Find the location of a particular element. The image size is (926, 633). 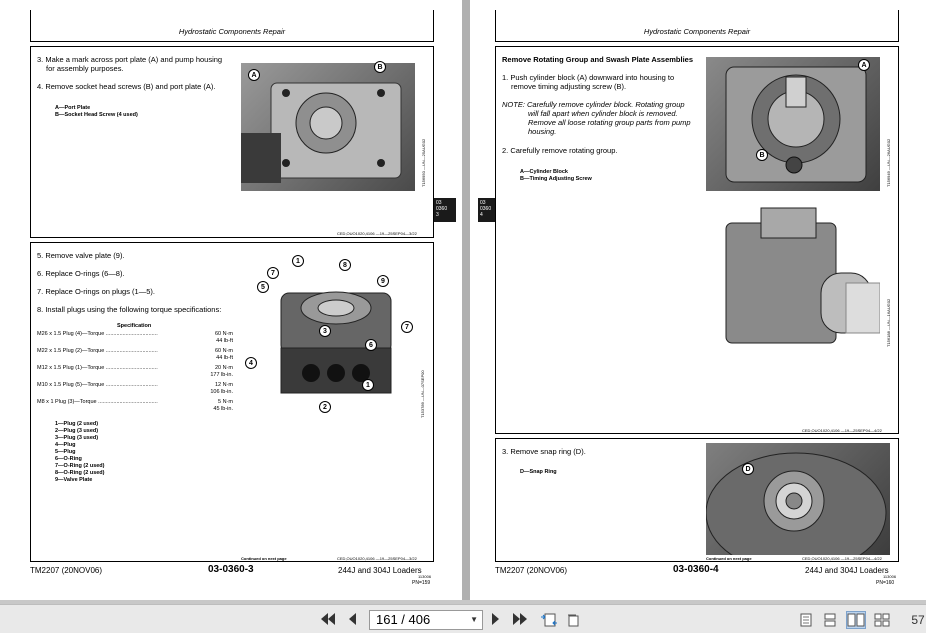

callout-b: B is located at coordinates (762, 155).